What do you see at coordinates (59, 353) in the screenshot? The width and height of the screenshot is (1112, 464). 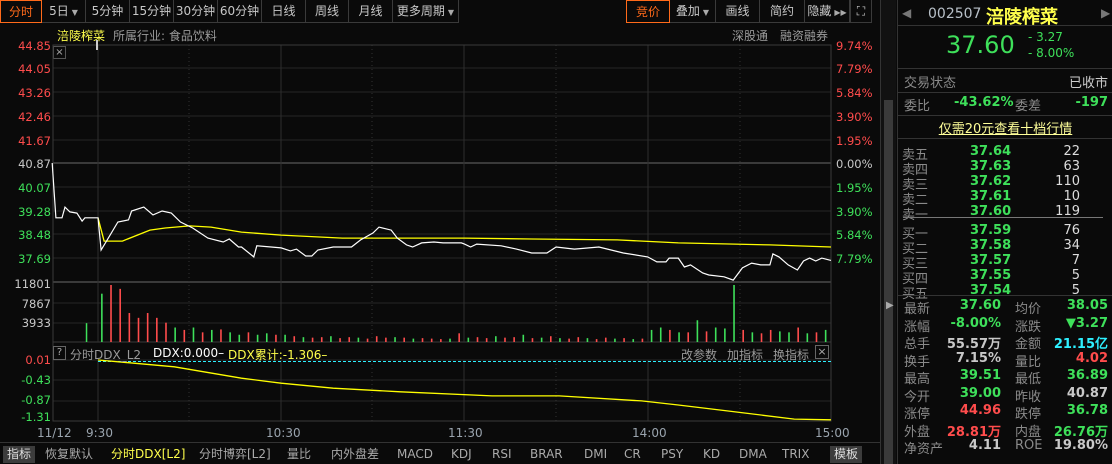 I see `help-icon: ?` at bounding box center [59, 353].